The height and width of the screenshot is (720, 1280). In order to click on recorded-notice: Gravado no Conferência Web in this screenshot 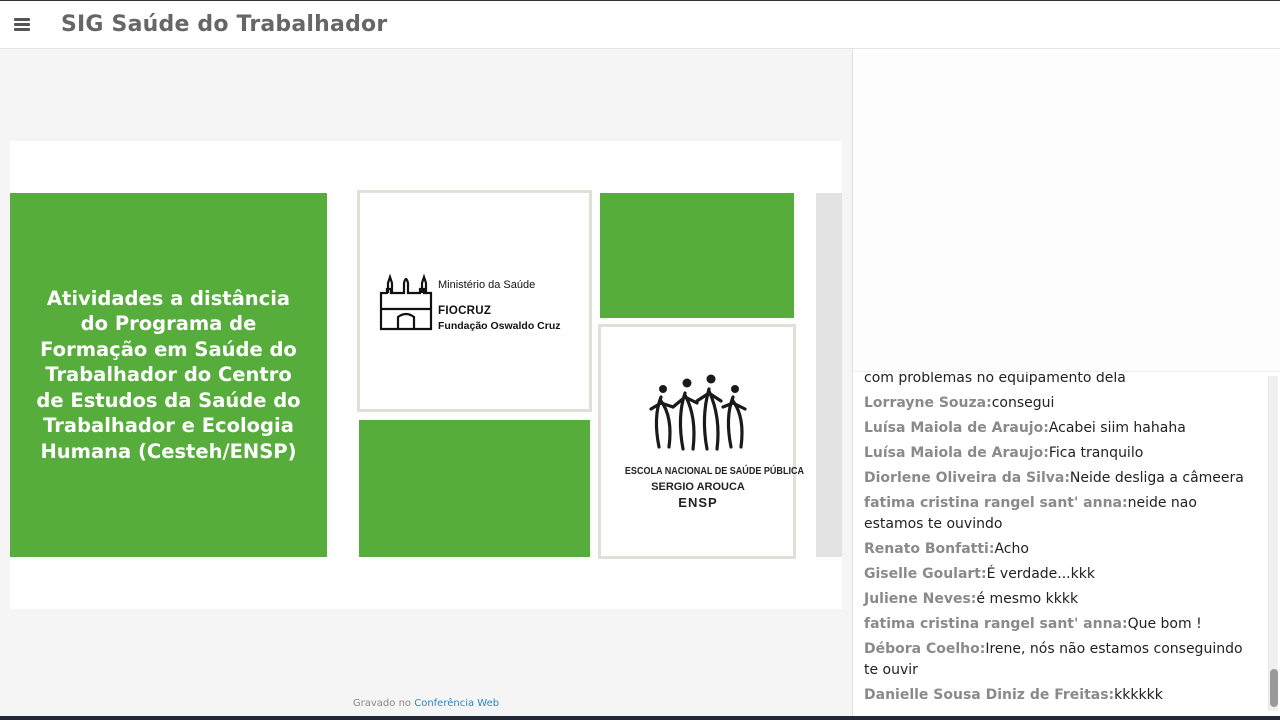, I will do `click(426, 703)`.